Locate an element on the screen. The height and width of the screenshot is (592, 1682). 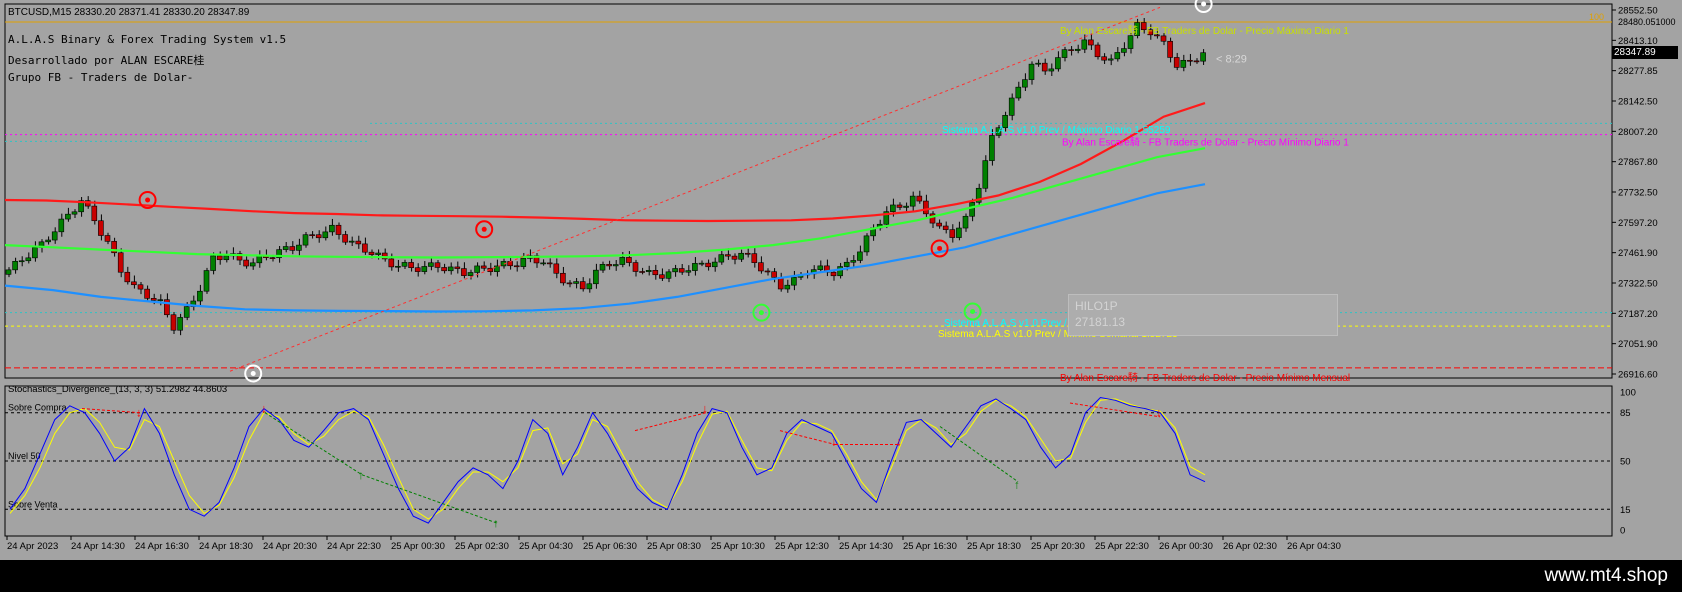
time-tick-label: 24 Apr 2023 is located at coordinates (32, 546).